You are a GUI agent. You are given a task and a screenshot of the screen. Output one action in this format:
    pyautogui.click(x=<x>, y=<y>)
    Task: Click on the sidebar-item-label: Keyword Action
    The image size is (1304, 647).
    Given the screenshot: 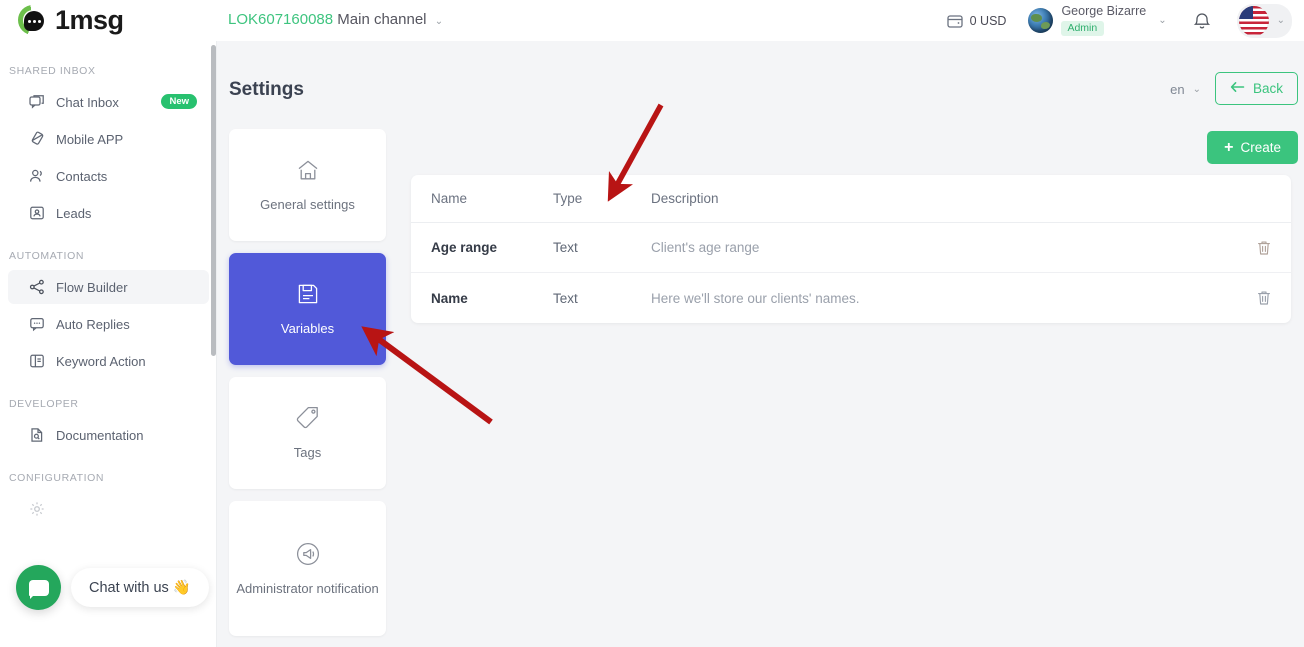 What is the action you would take?
    pyautogui.click(x=101, y=361)
    